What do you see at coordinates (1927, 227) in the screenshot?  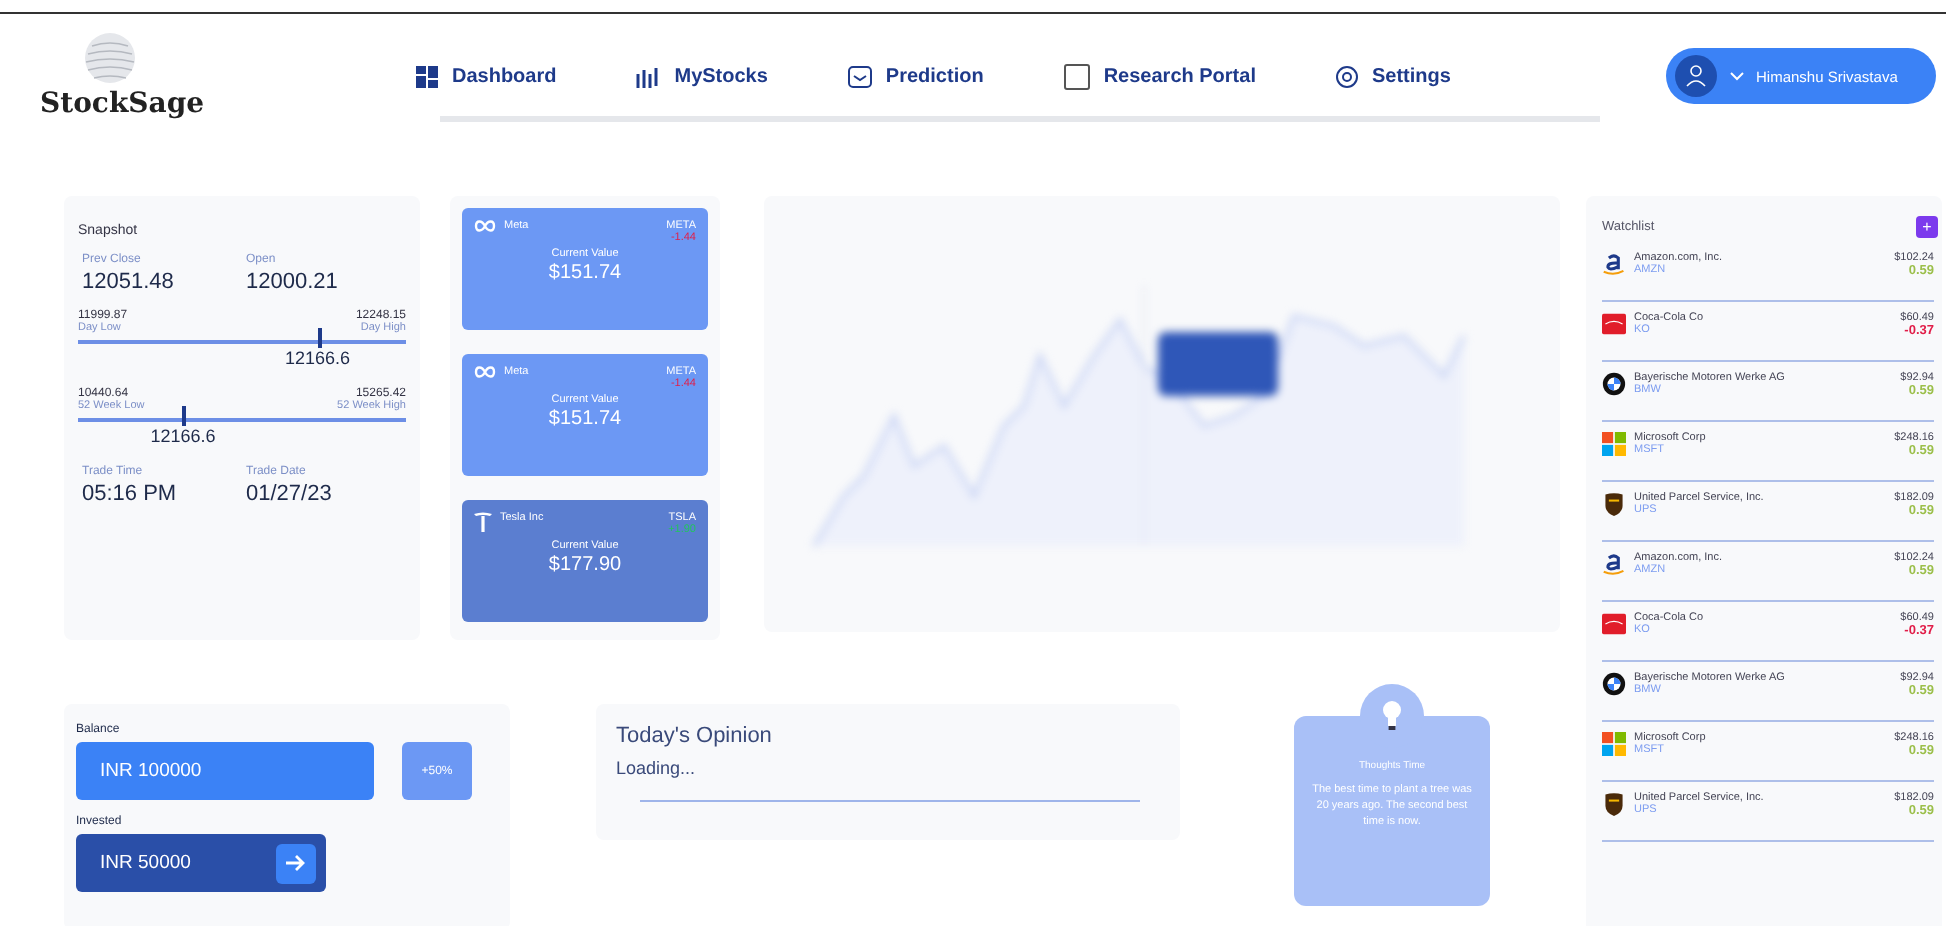 I see `add-button: +` at bounding box center [1927, 227].